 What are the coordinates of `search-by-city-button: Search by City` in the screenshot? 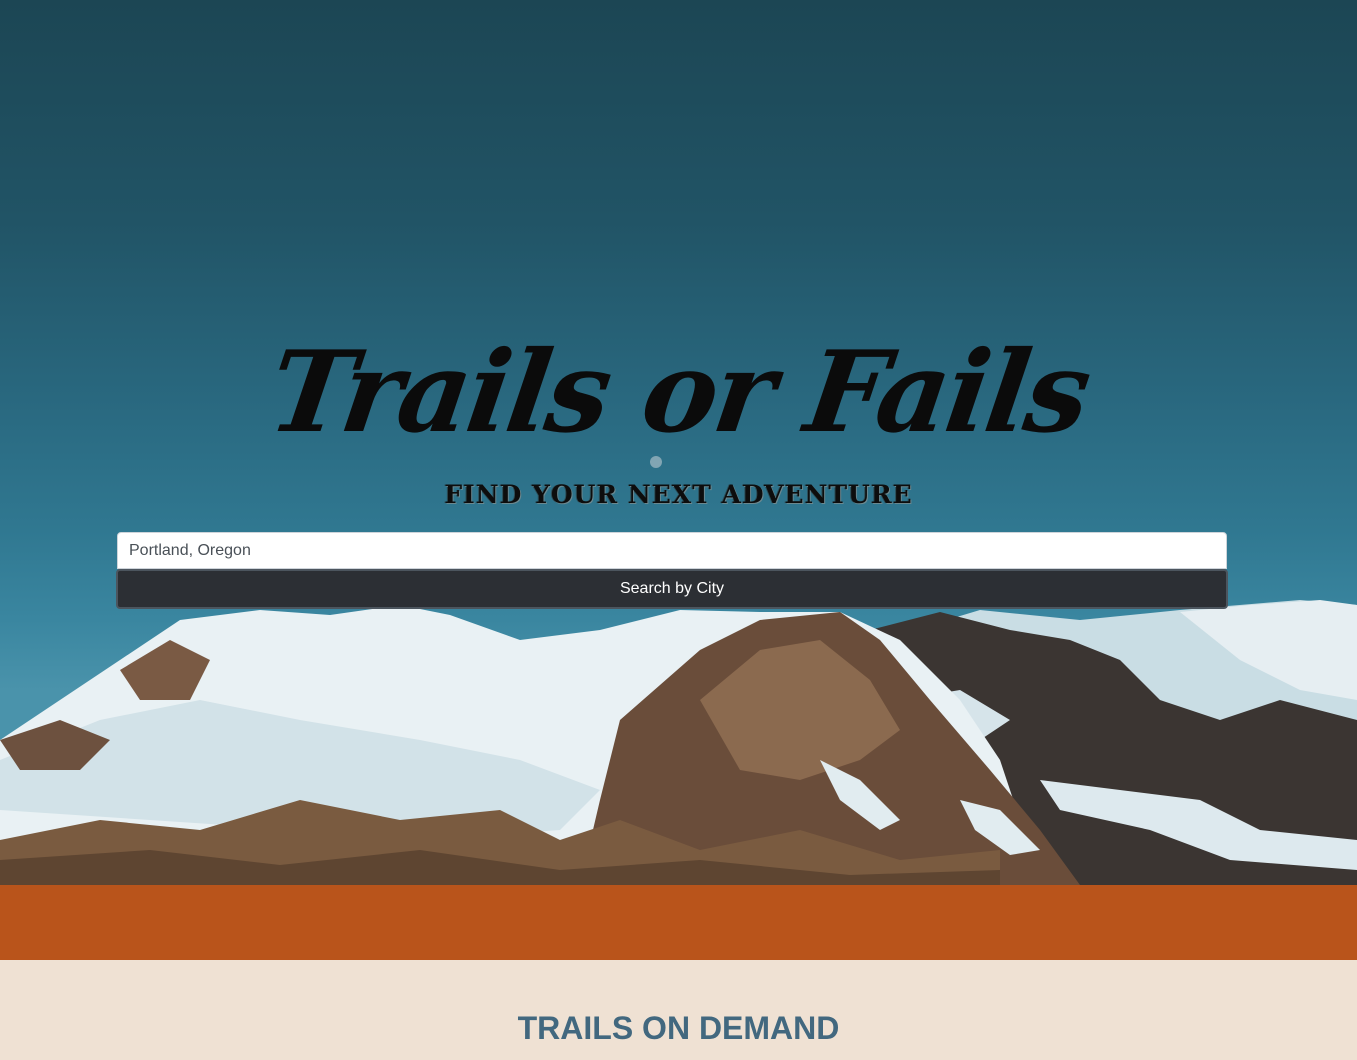 It's located at (672, 589).